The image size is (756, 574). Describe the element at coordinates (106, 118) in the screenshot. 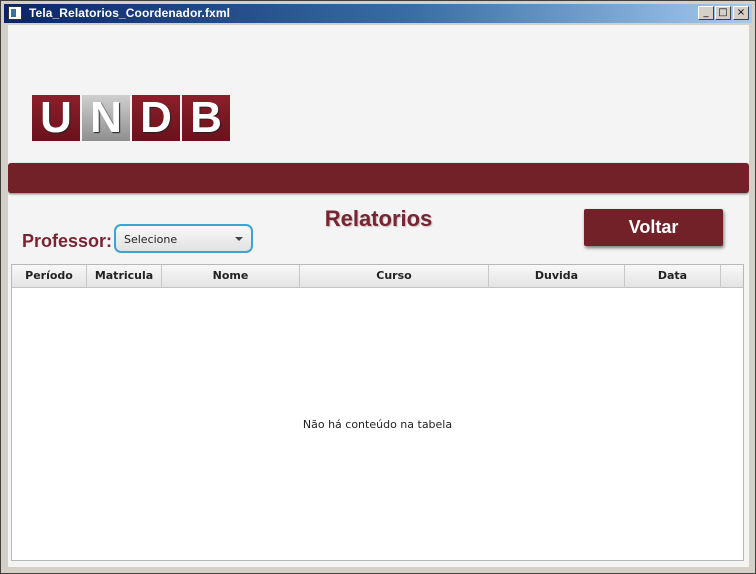

I see `logo-letter: N` at that location.